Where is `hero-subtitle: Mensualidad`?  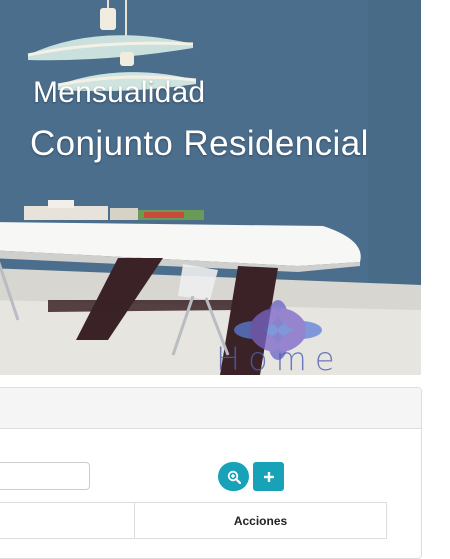
hero-subtitle: Mensualidad is located at coordinates (119, 92).